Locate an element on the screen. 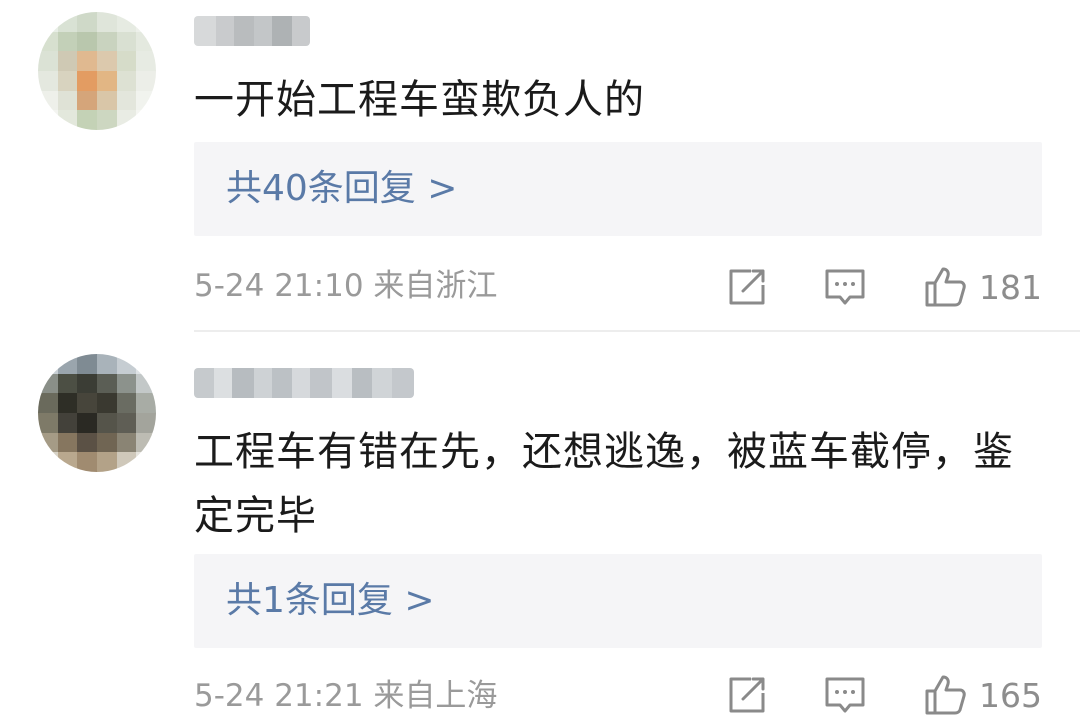 Image resolution: width=1080 pixels, height=720 pixels. view-replies-button: 共1条回复 > is located at coordinates (618, 601).